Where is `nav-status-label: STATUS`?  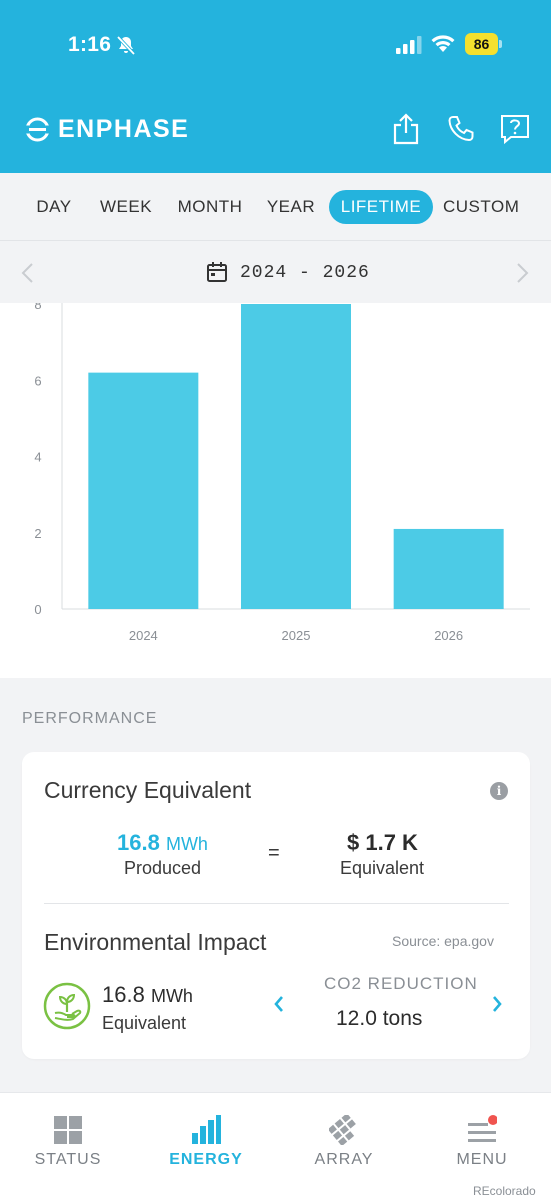
nav-status-label: STATUS is located at coordinates (68, 1159).